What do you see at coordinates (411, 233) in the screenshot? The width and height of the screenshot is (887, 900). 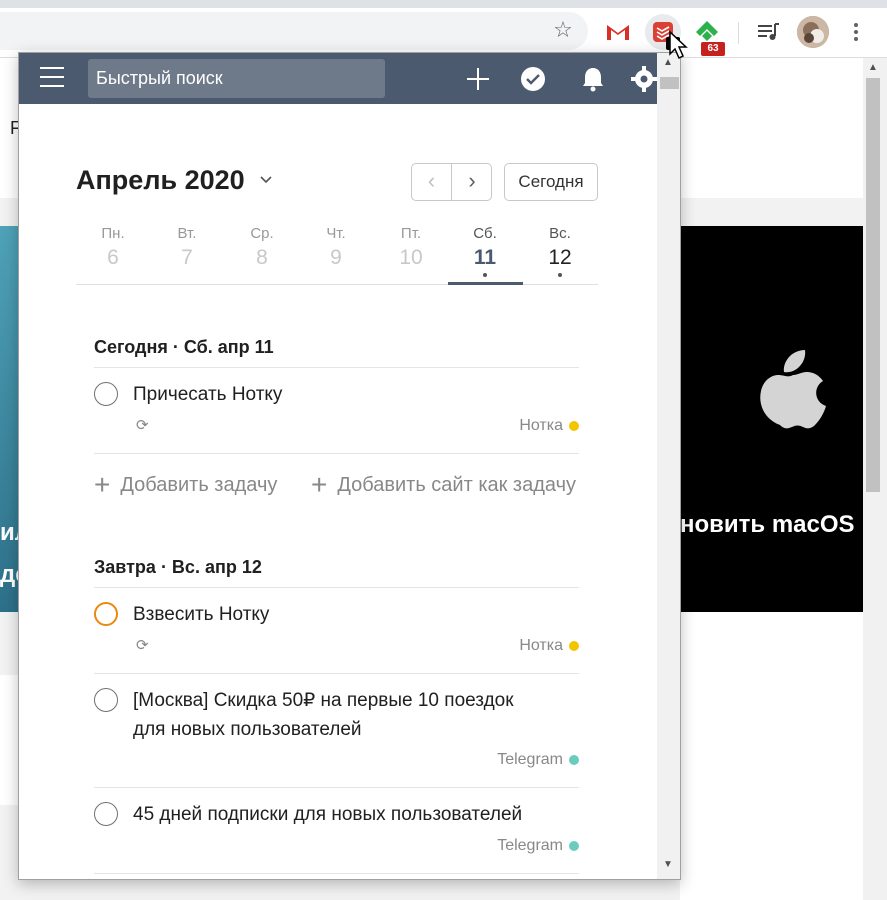 I see `day-name: Пт.` at bounding box center [411, 233].